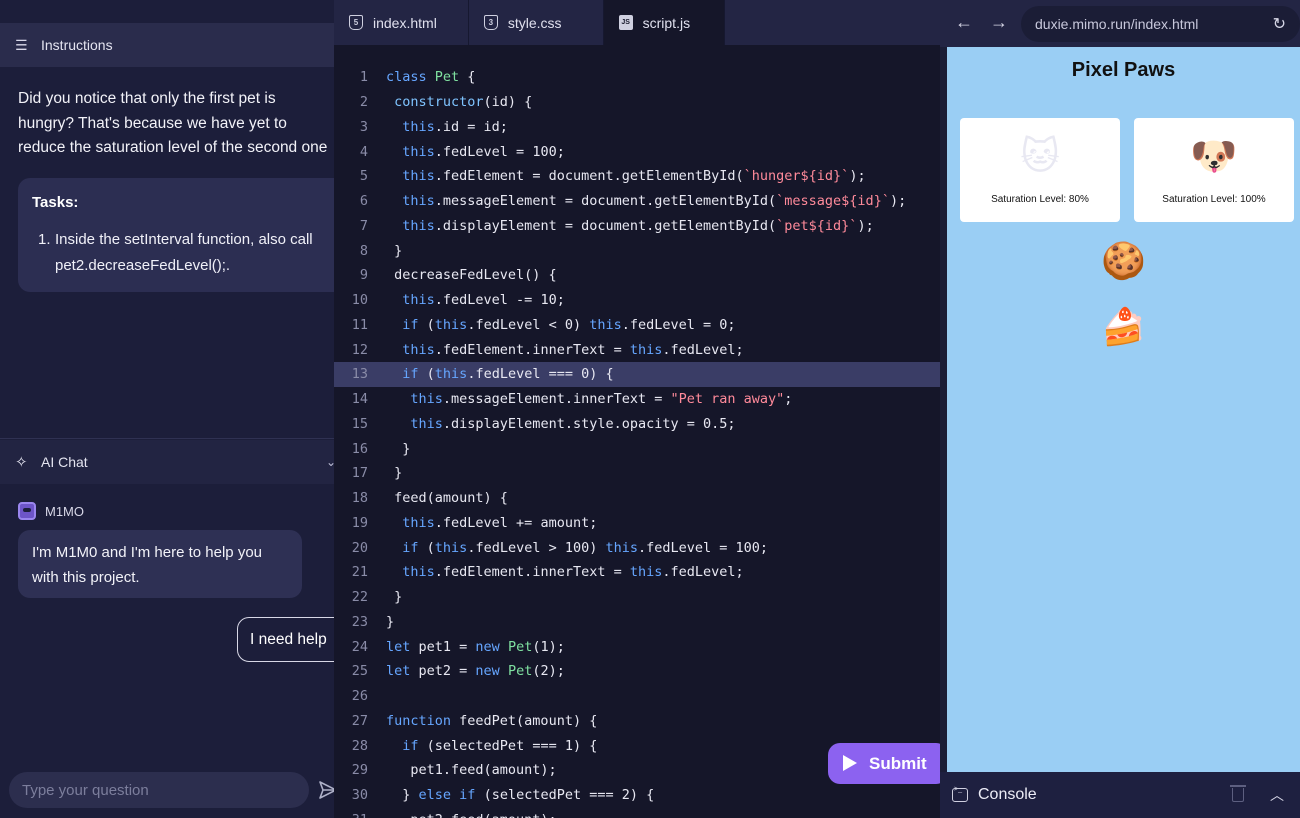 Image resolution: width=1300 pixels, height=818 pixels. I want to click on pet-card: 🐱 Saturation Level: 80%, so click(1040, 170).